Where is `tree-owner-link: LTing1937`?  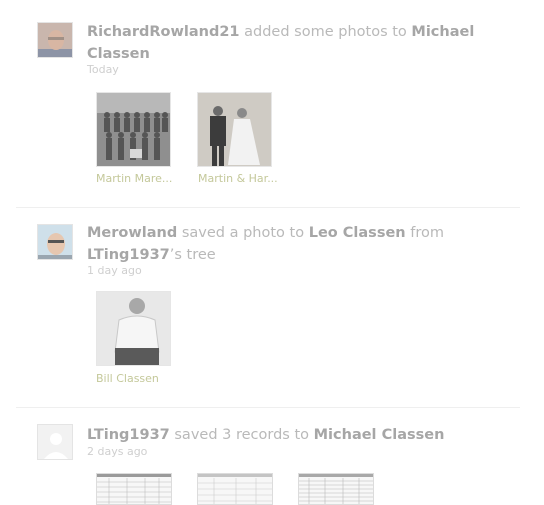 tree-owner-link: LTing1937 is located at coordinates (128, 255).